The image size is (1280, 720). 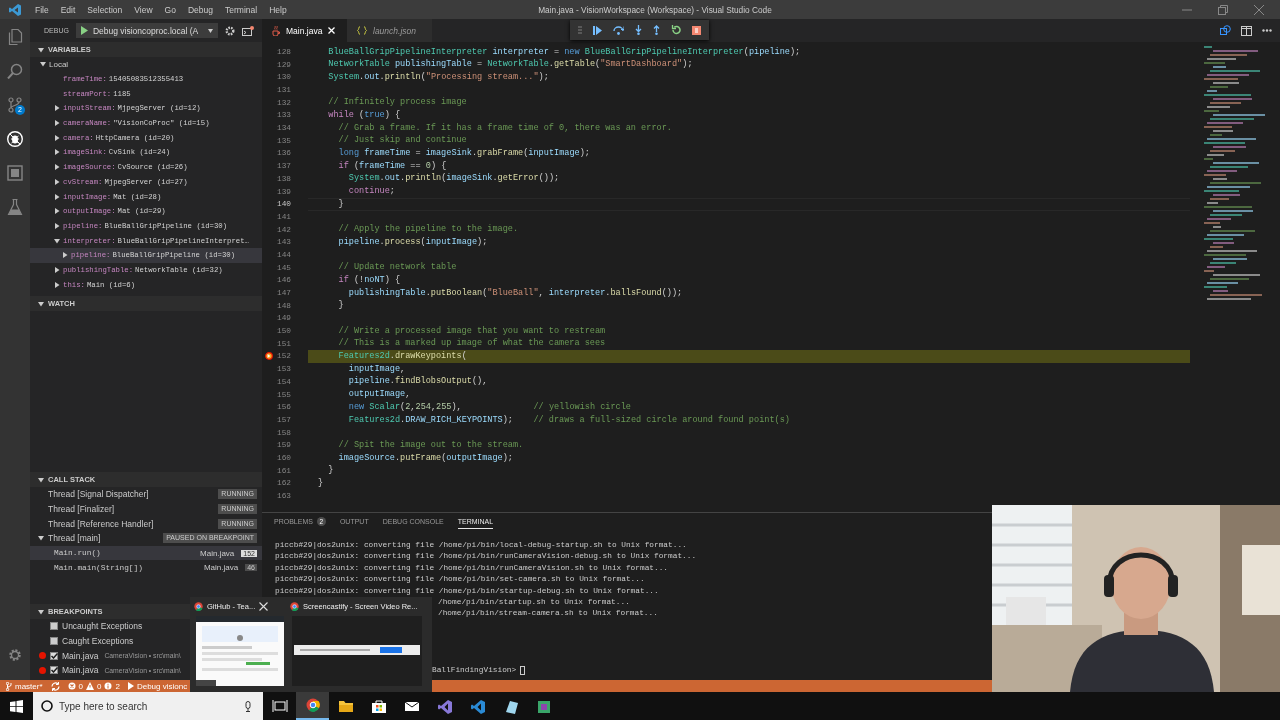 What do you see at coordinates (472, 331) in the screenshot?
I see `code-line: // Write a processed image that you want to restream` at bounding box center [472, 331].